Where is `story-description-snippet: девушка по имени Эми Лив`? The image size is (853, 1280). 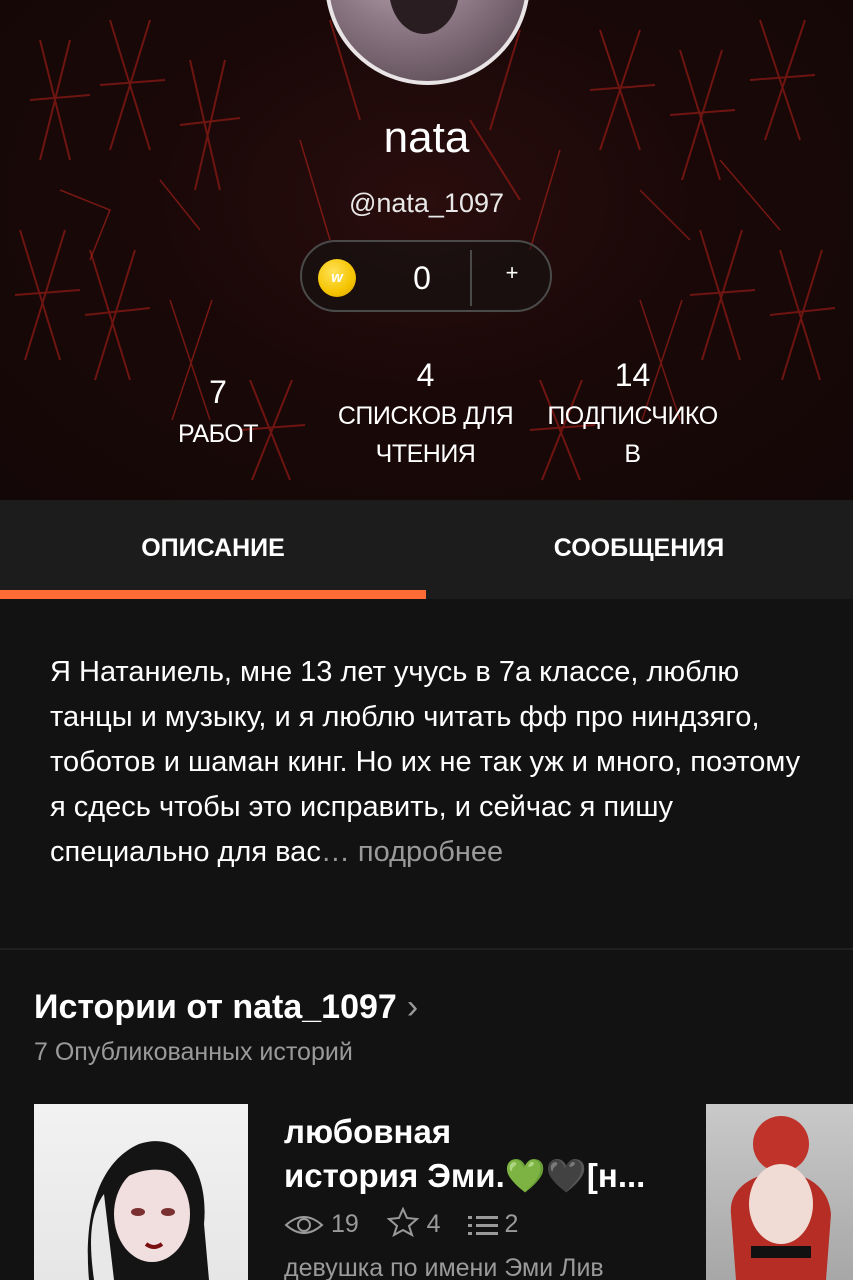 story-description-snippet: девушка по имени Эми Лив is located at coordinates (444, 1267).